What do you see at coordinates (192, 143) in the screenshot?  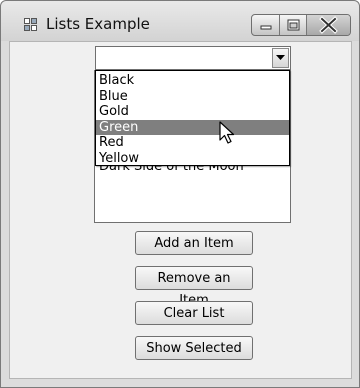 I see `dropdown-option: Red` at bounding box center [192, 143].